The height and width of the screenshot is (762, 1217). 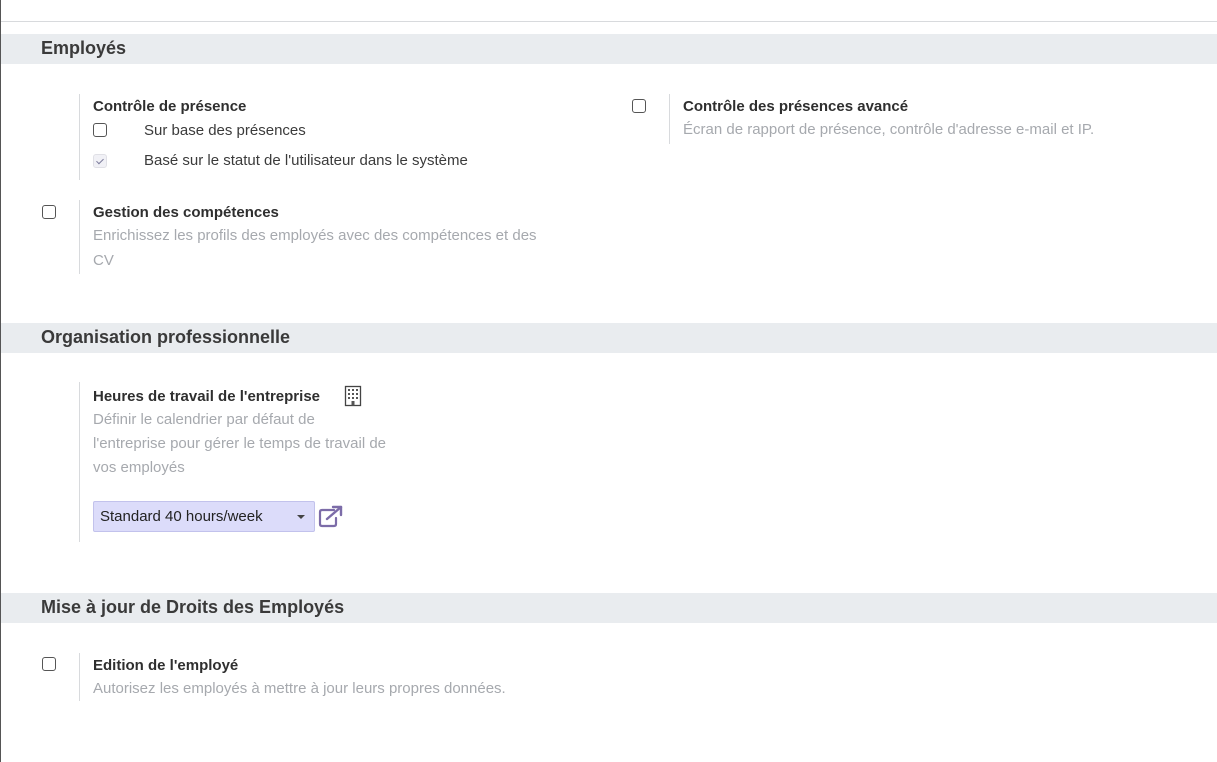 What do you see at coordinates (84, 48) in the screenshot?
I see `section-title: Employés` at bounding box center [84, 48].